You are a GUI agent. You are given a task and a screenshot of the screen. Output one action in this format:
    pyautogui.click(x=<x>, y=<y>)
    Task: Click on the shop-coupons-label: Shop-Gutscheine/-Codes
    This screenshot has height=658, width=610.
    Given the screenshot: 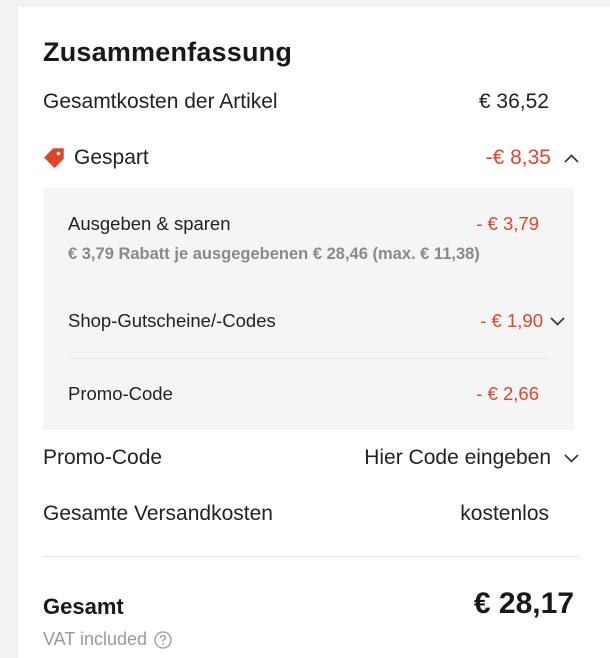 What is the action you would take?
    pyautogui.click(x=172, y=320)
    